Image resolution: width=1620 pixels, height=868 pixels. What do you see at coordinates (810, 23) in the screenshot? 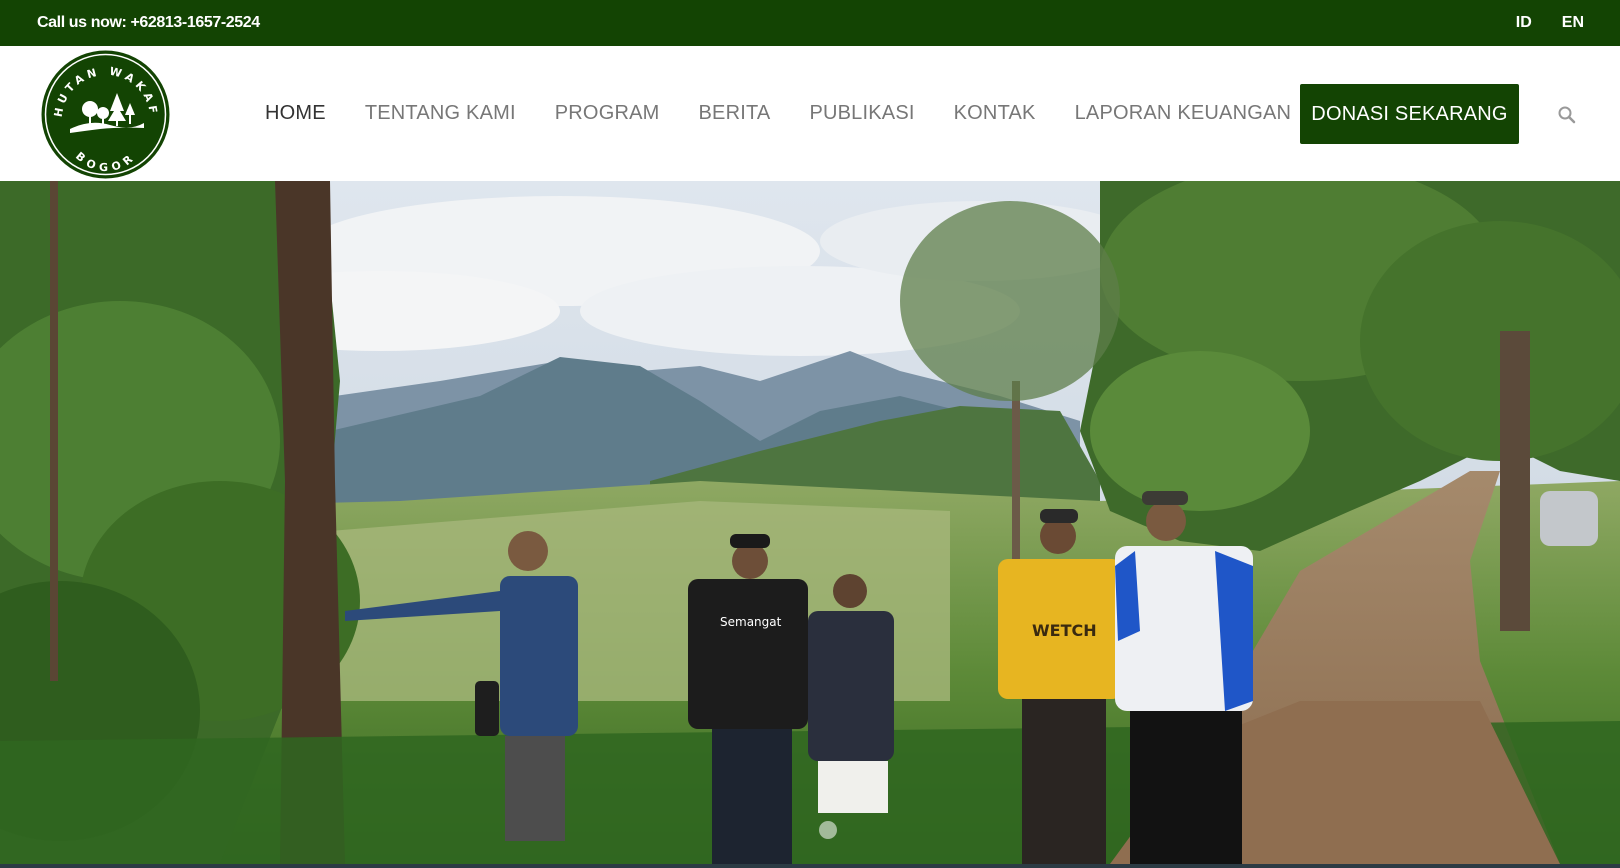
I see `top-bar: Call us now: +62813-1657-2524 ID EN` at bounding box center [810, 23].